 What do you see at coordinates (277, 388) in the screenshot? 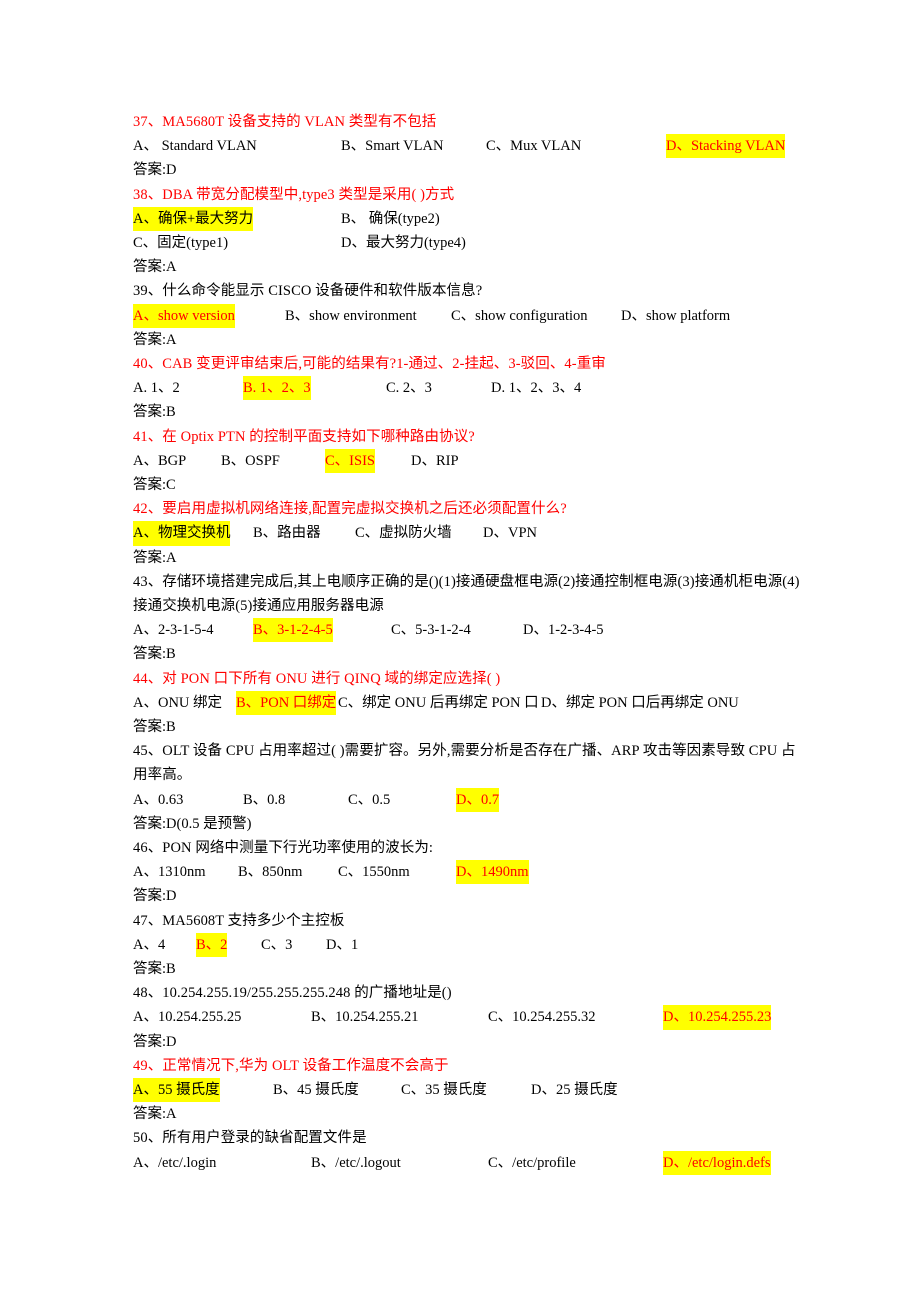
I see `option-item: B. 1、2、3` at bounding box center [277, 388].